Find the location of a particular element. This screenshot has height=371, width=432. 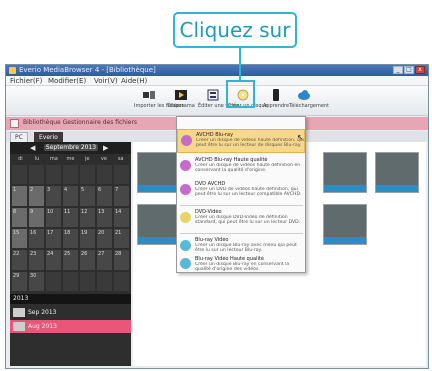

calendar-day: 2 is located at coordinates (36, 196).